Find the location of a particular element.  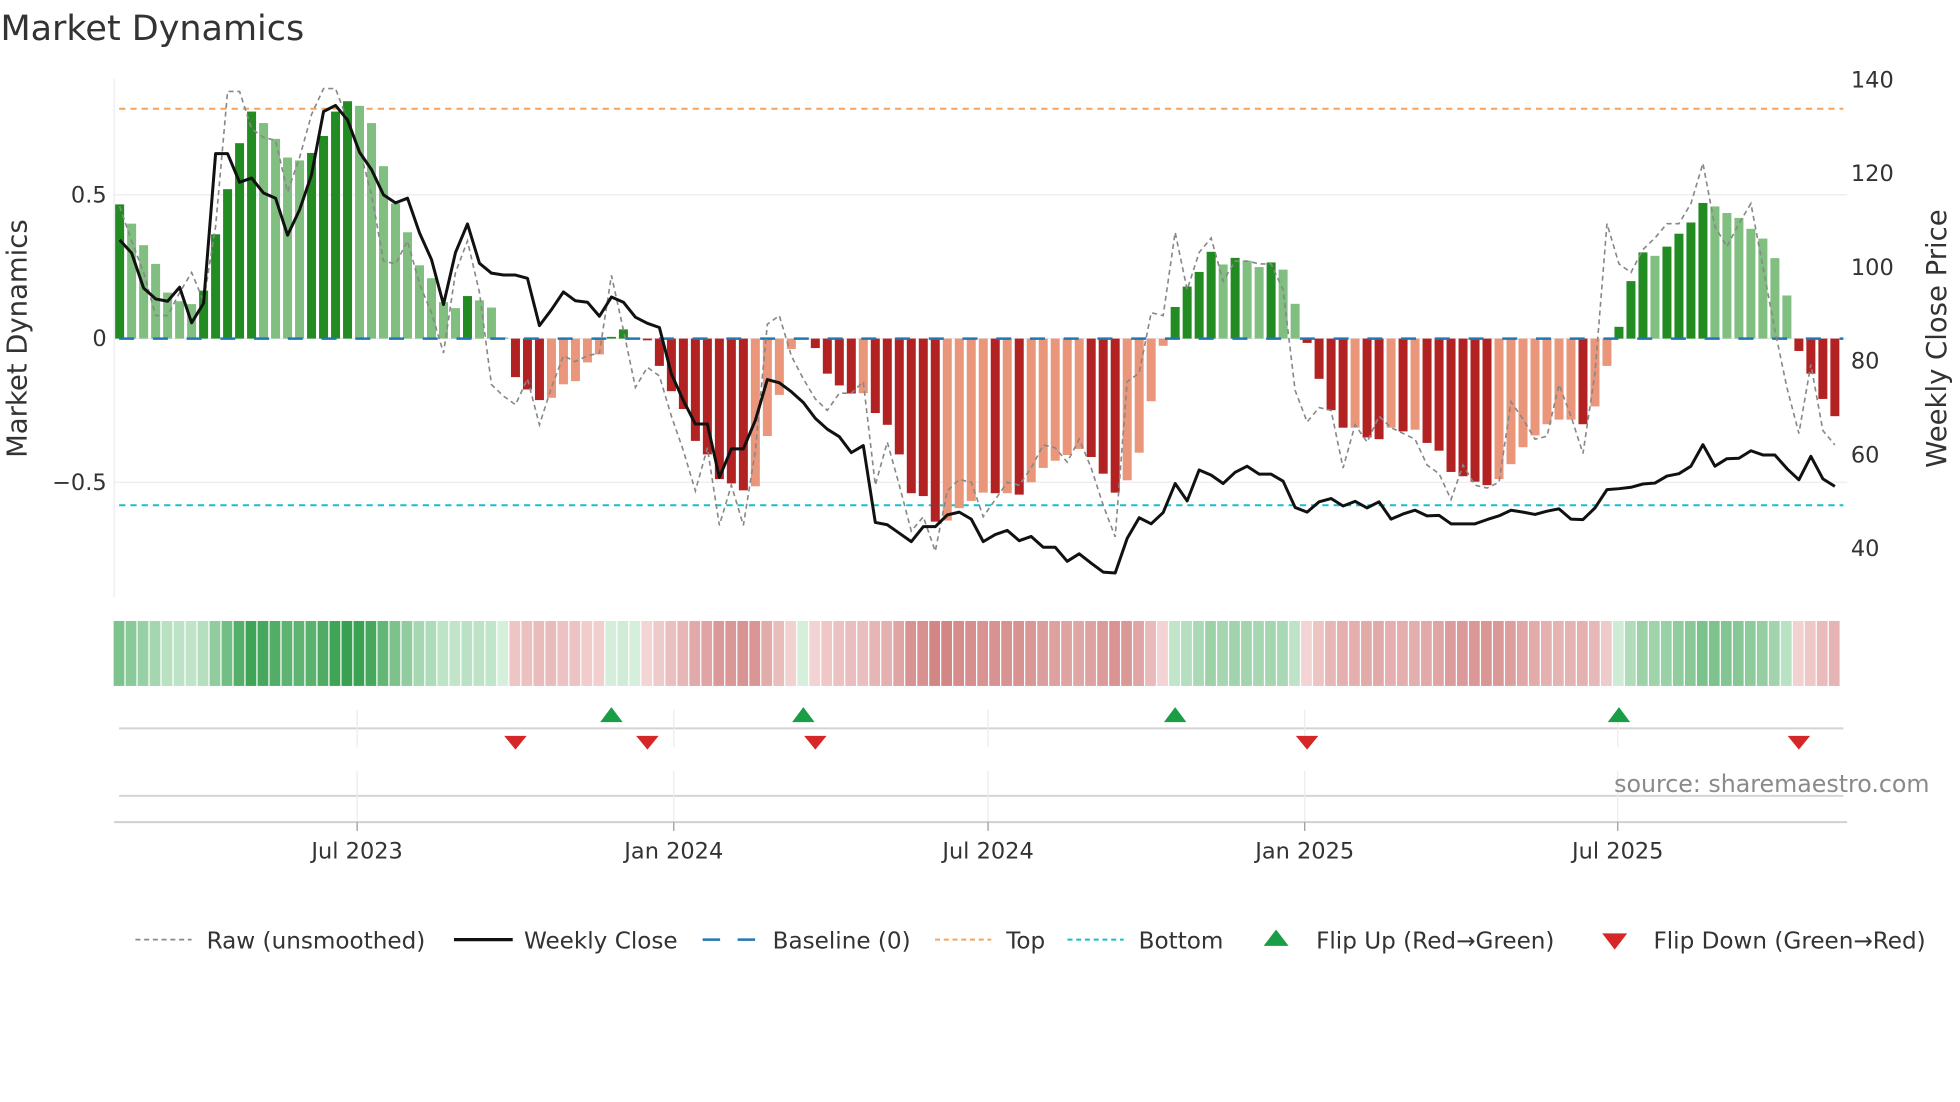

x-axis: Jul 2023 Jan 2024 Jul 2024 Jan 2025 Jul 2025 is located at coordinates (981, 842).